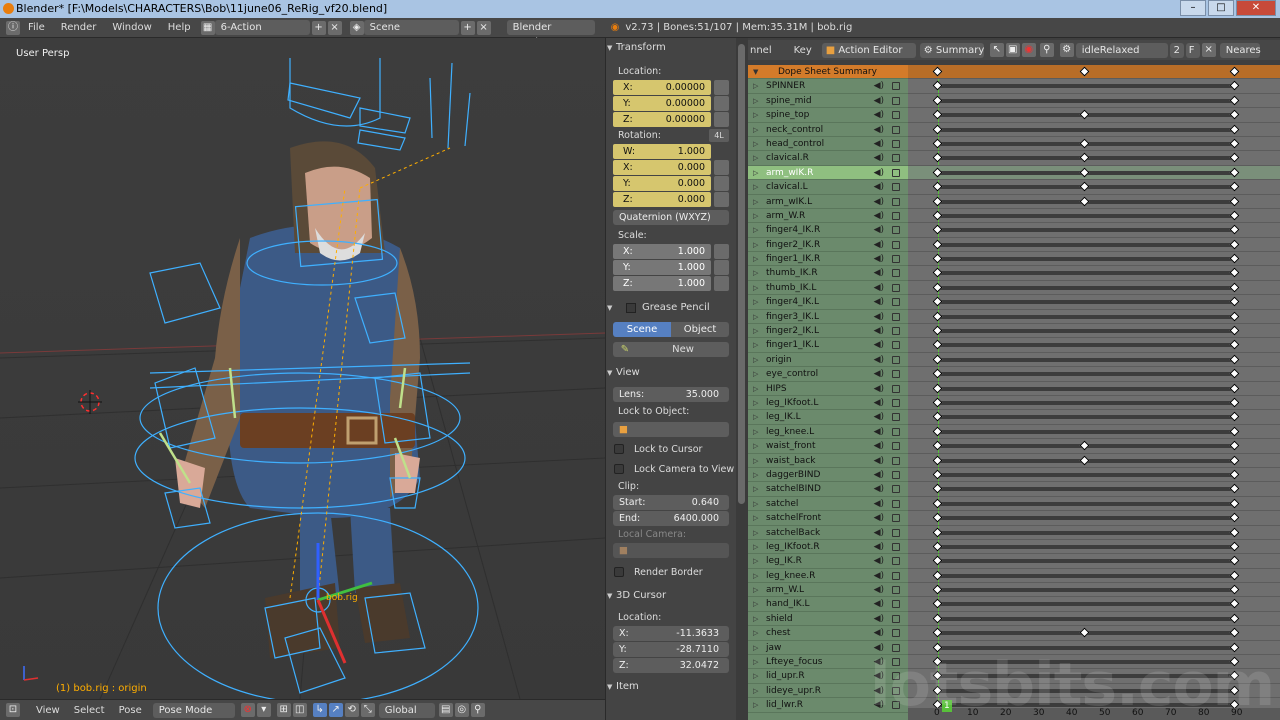 Image resolution: width=1280 pixels, height=720 pixels. Describe the element at coordinates (662, 167) in the screenshot. I see `rotation-x-field: X: 0.000` at that location.